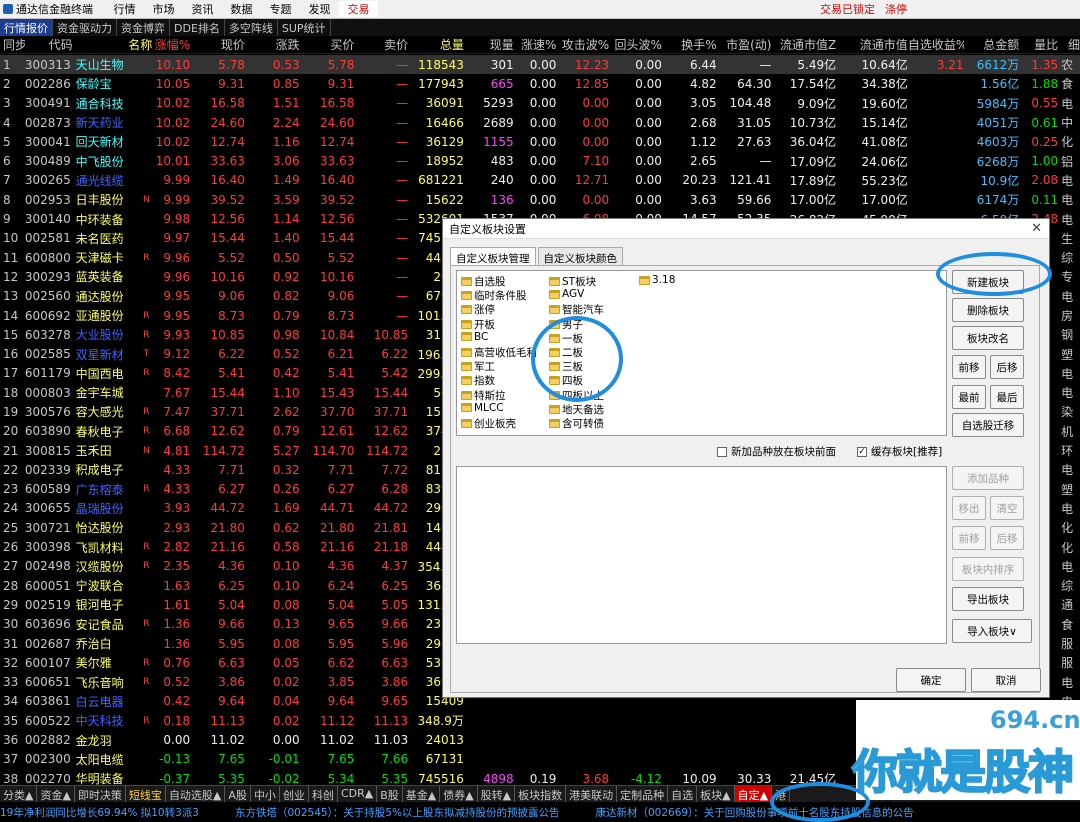 This screenshot has width=1080, height=822. Describe the element at coordinates (862, 451) in the screenshot. I see `check-icon: ✓` at that location.